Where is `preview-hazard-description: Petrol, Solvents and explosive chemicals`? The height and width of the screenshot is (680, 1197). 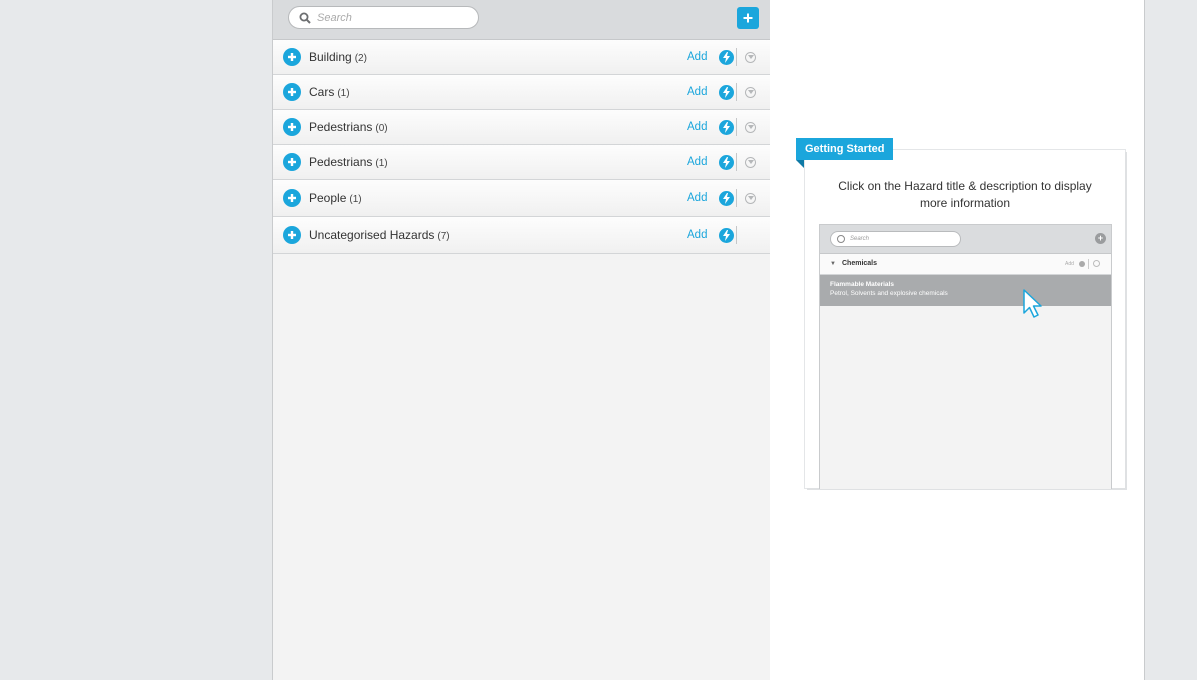 preview-hazard-description: Petrol, Solvents and explosive chemicals is located at coordinates (889, 293).